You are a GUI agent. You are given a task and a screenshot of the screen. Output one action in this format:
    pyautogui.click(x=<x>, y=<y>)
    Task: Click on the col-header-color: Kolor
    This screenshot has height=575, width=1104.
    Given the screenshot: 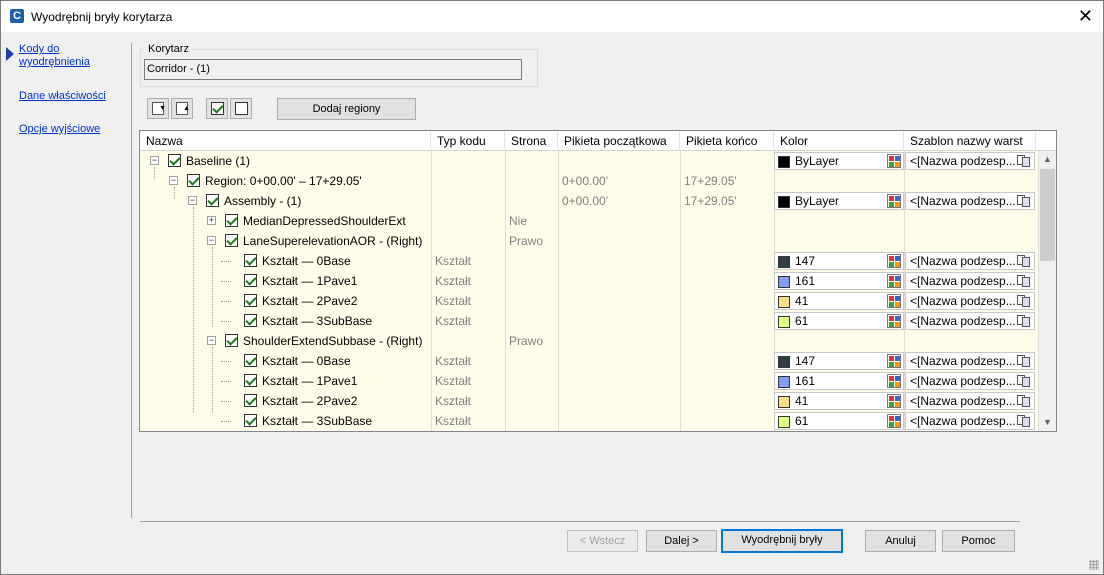 What is the action you would take?
    pyautogui.click(x=839, y=141)
    